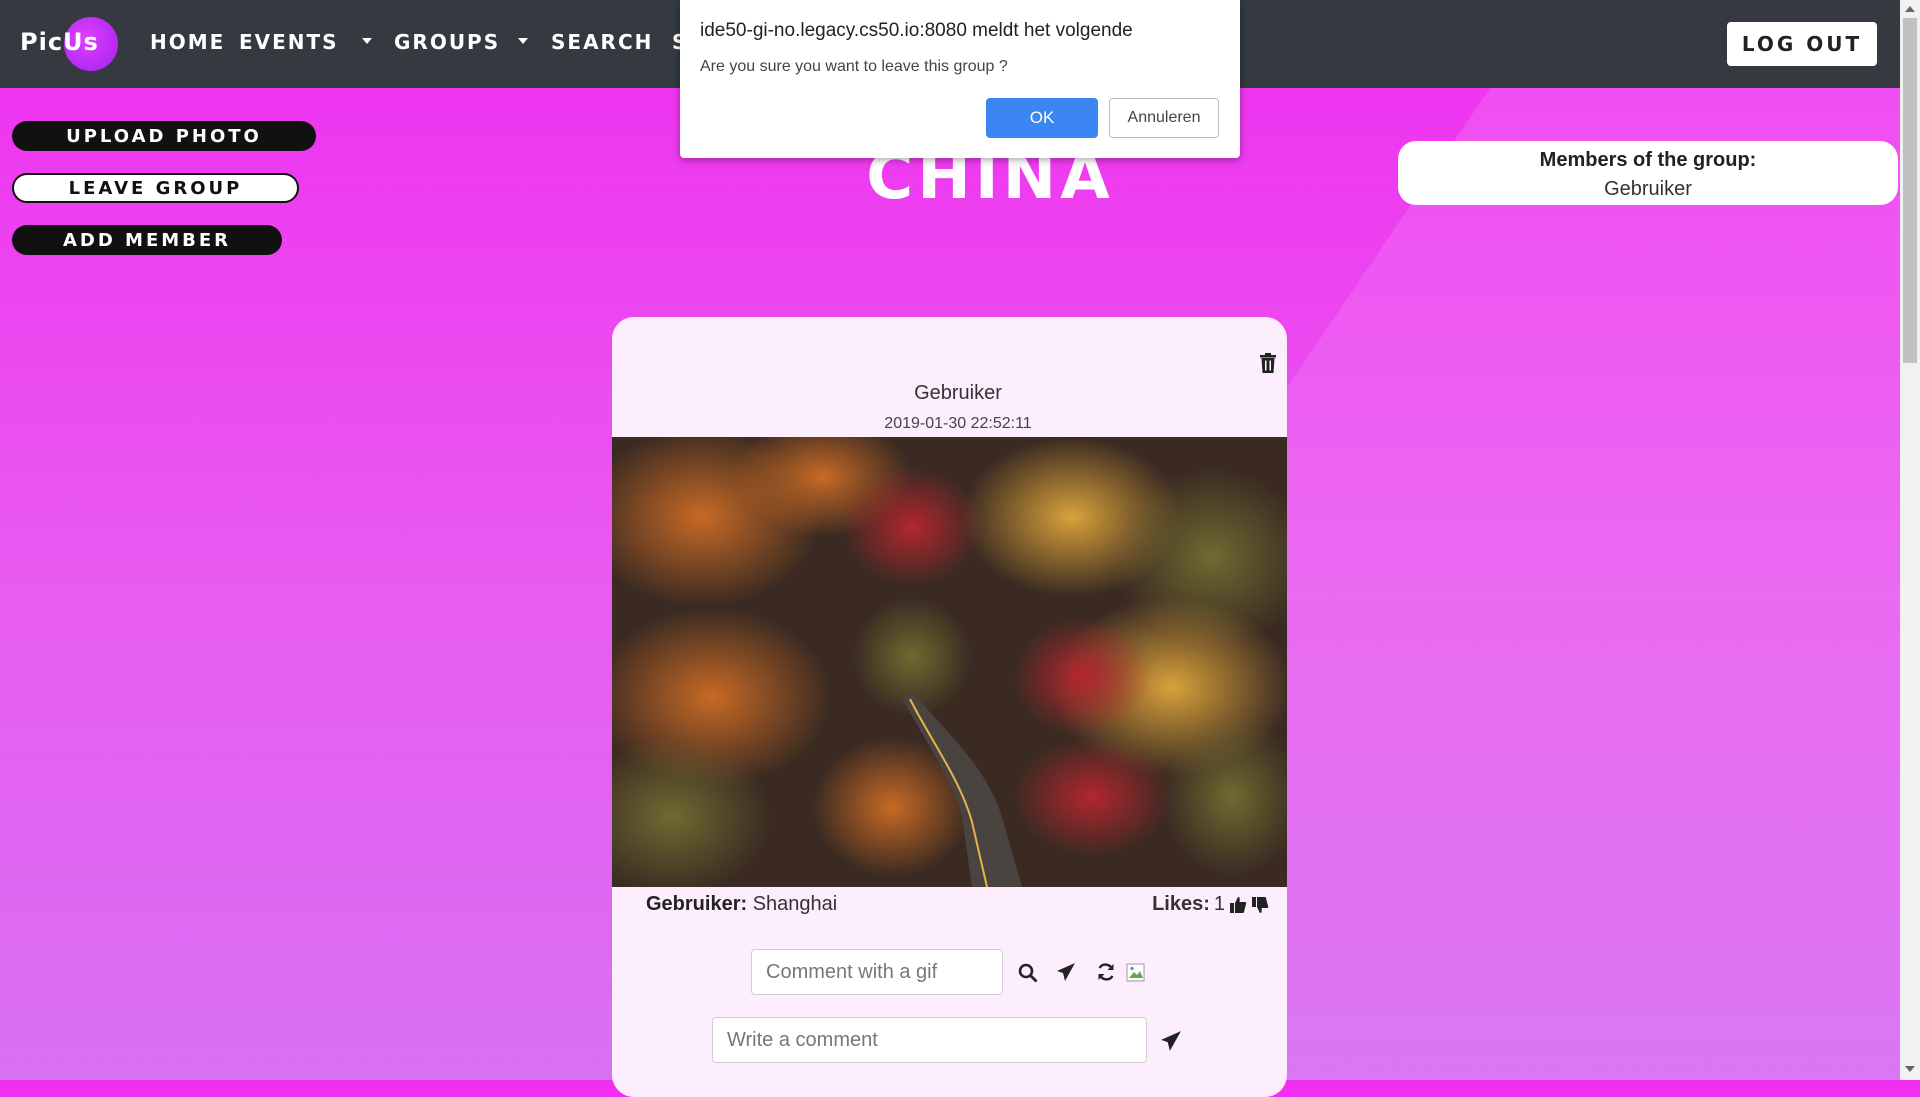 The image size is (1920, 1097). What do you see at coordinates (155, 188) in the screenshot?
I see `leave-group-button: LEAVE GROUP` at bounding box center [155, 188].